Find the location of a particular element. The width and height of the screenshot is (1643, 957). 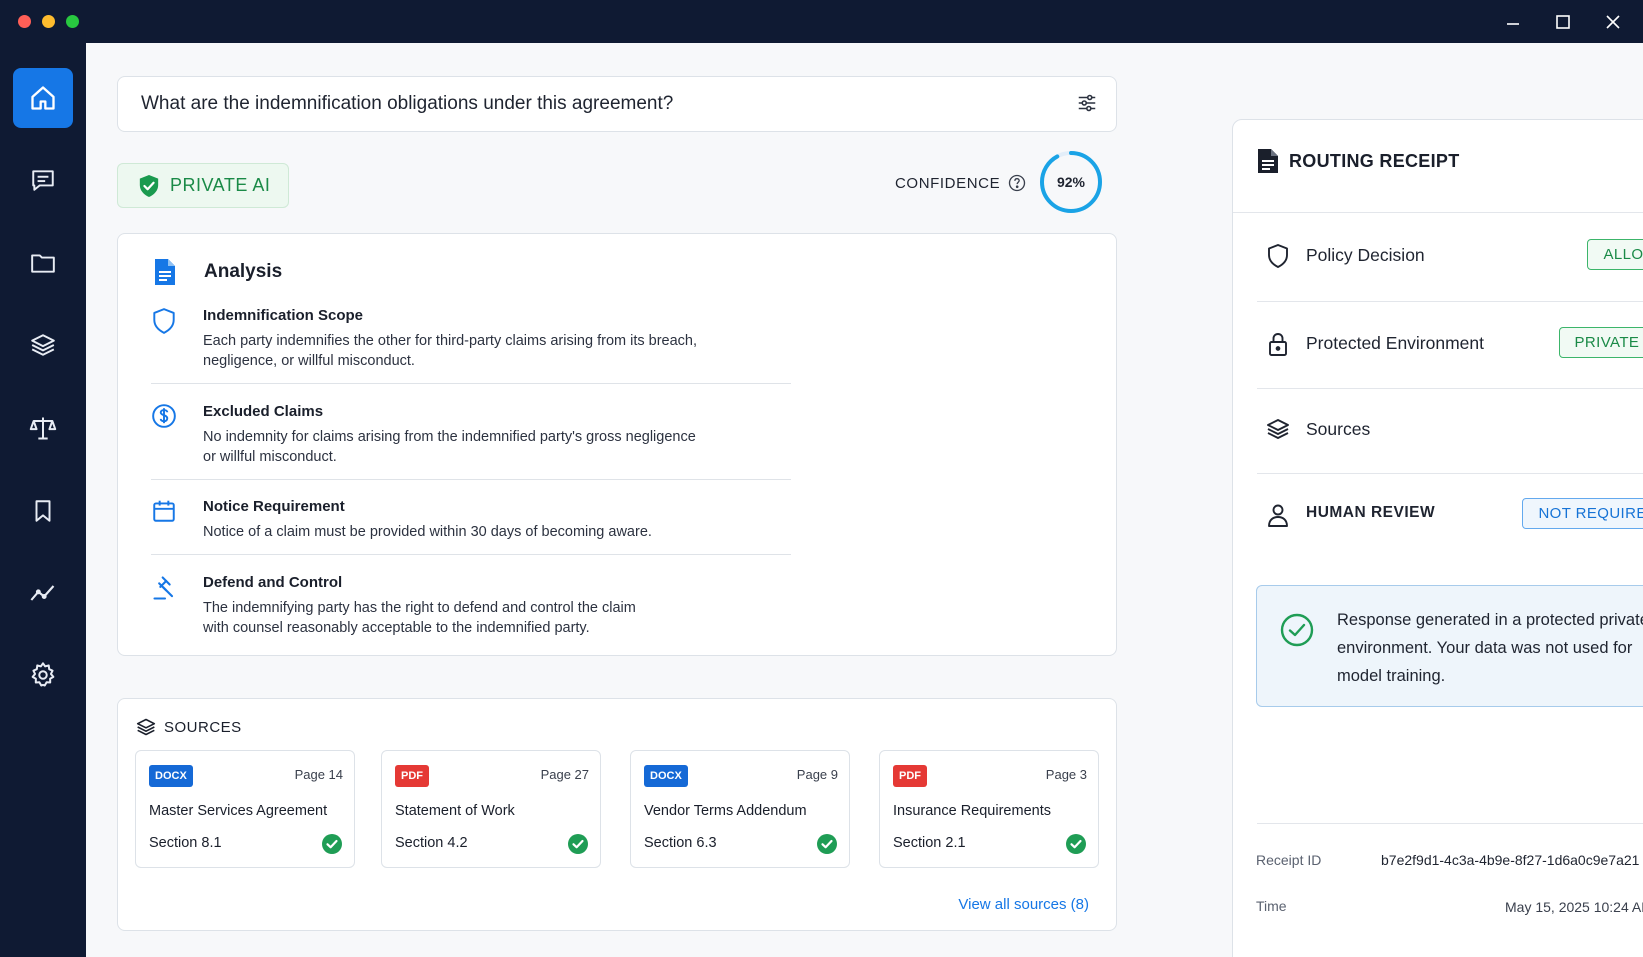

sidebar-item-folder is located at coordinates (43, 263).